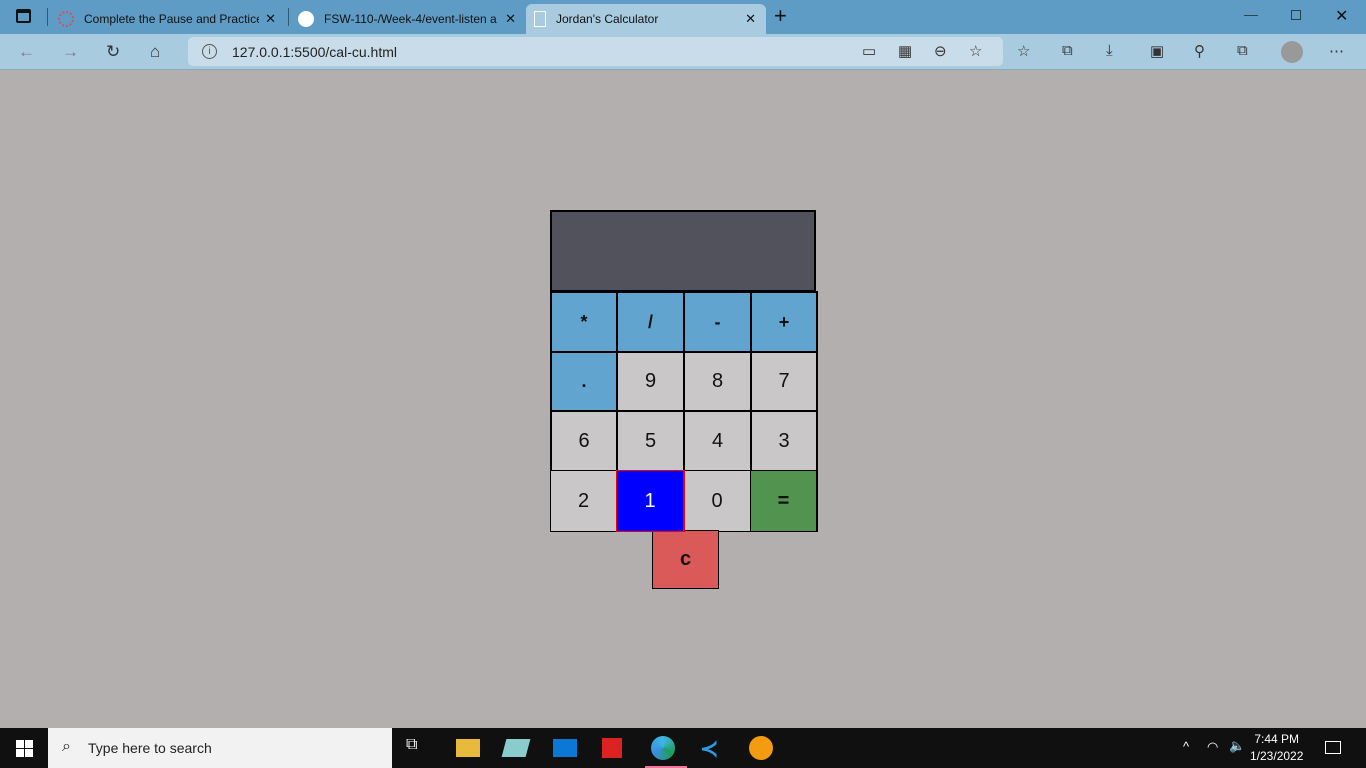  What do you see at coordinates (905, 51) in the screenshot?
I see `apps-icon: ▦` at bounding box center [905, 51].